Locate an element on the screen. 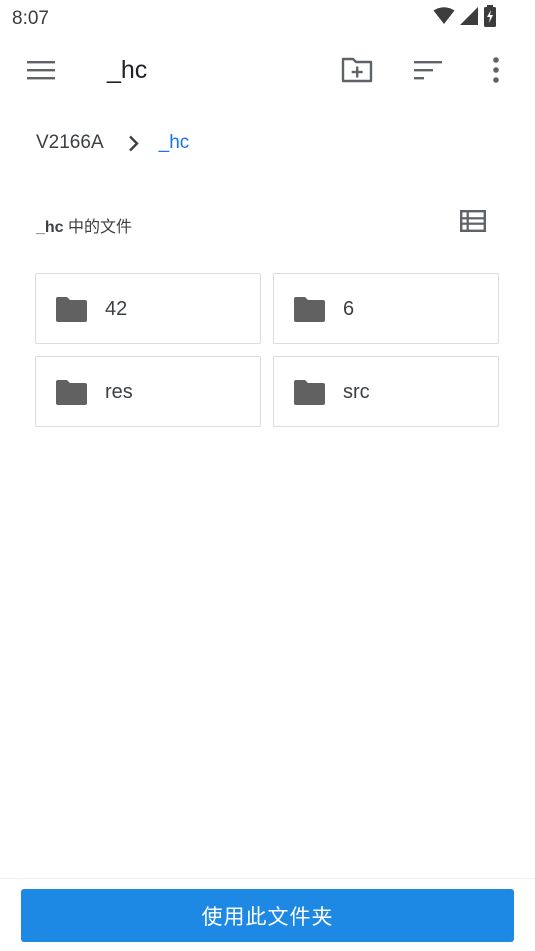 Image resolution: width=535 pixels, height=951 pixels. cell-signal-icon is located at coordinates (469, 18).